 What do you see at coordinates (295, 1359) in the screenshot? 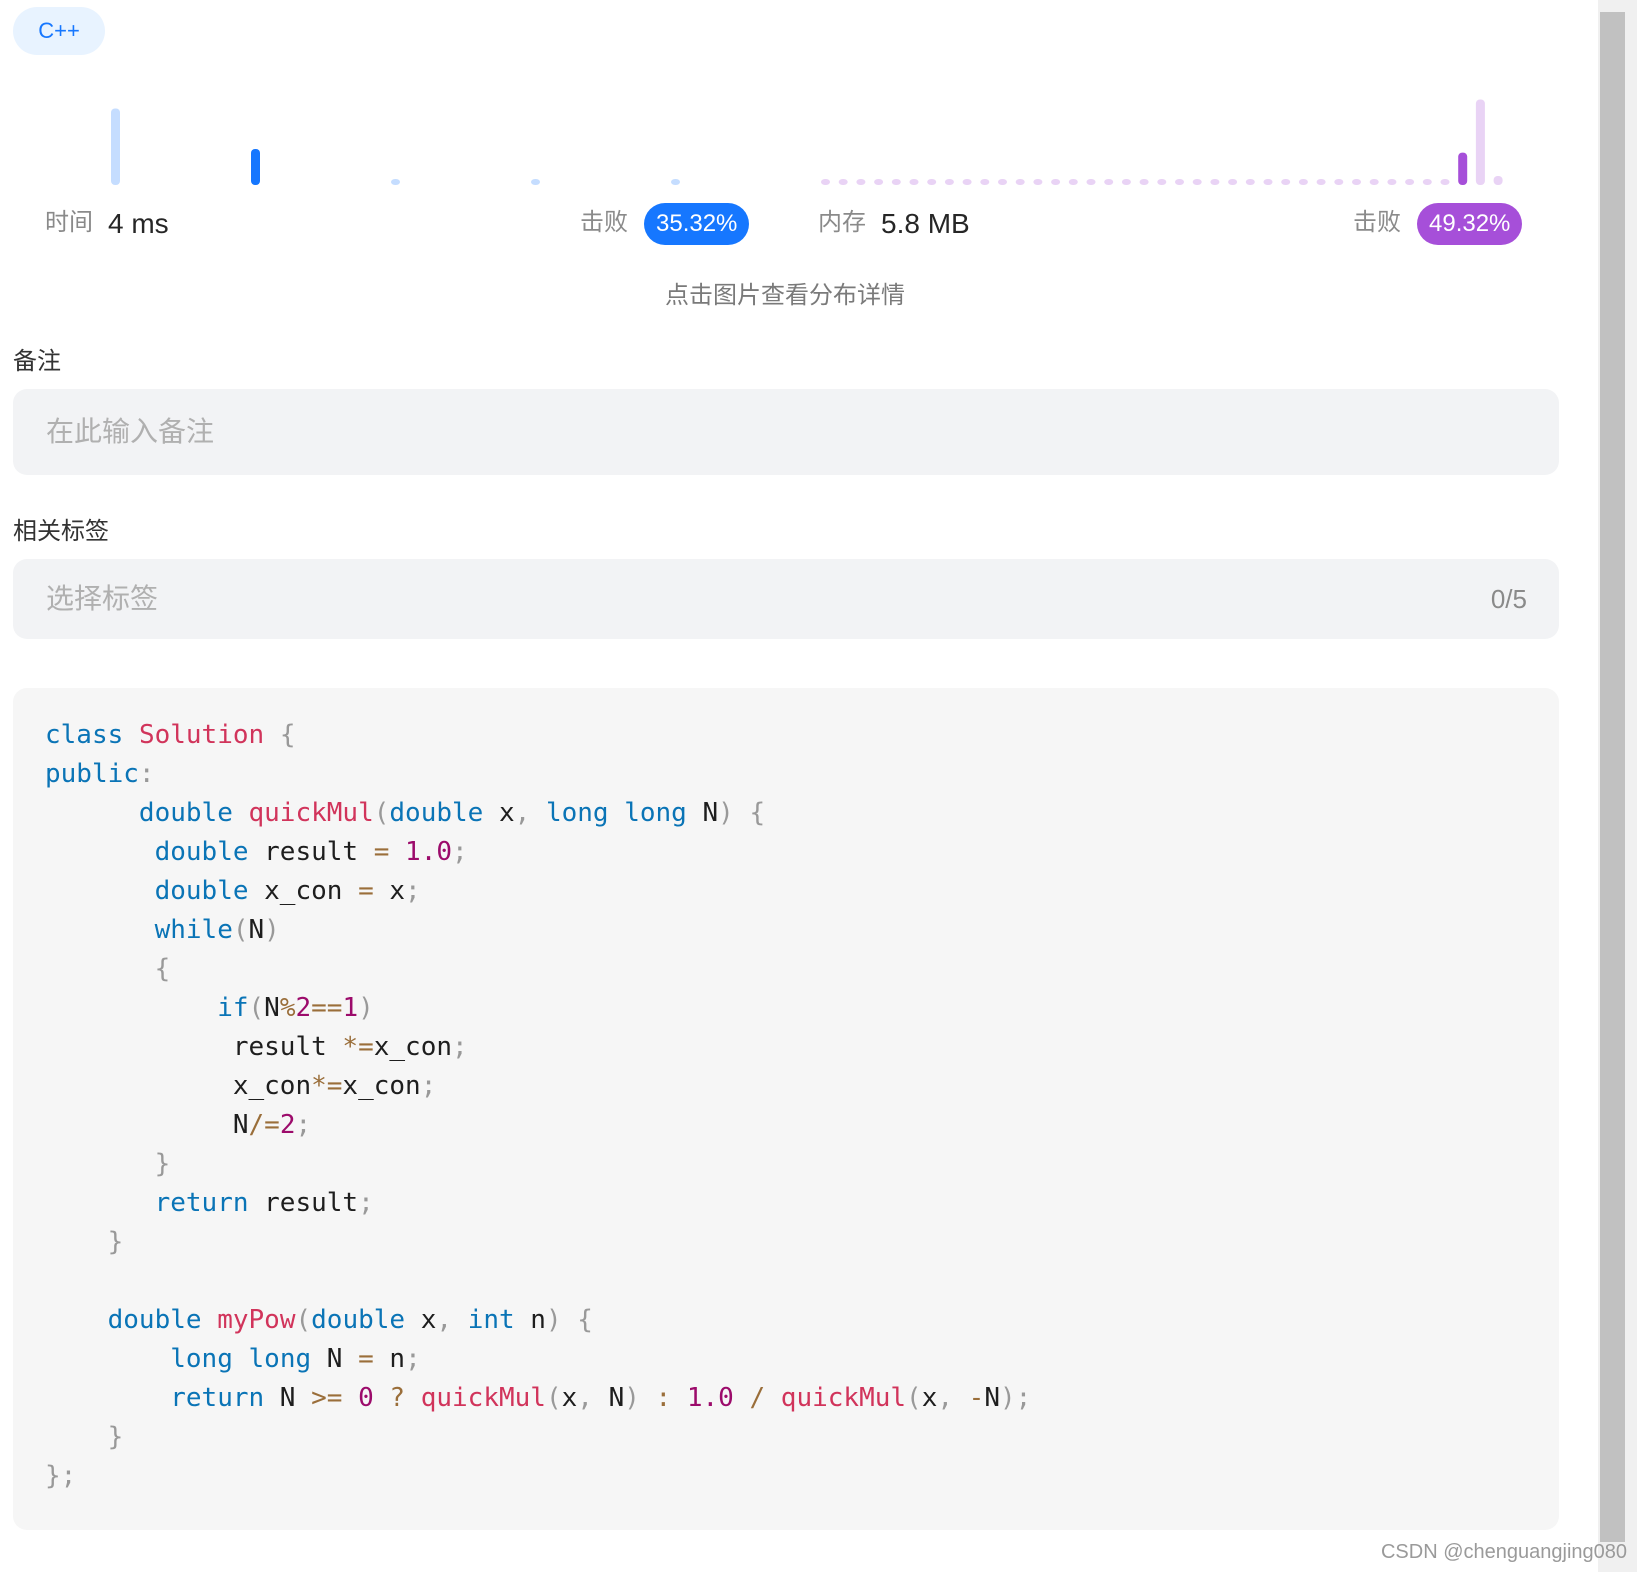
I see `code-line: long long N = n;` at bounding box center [295, 1359].